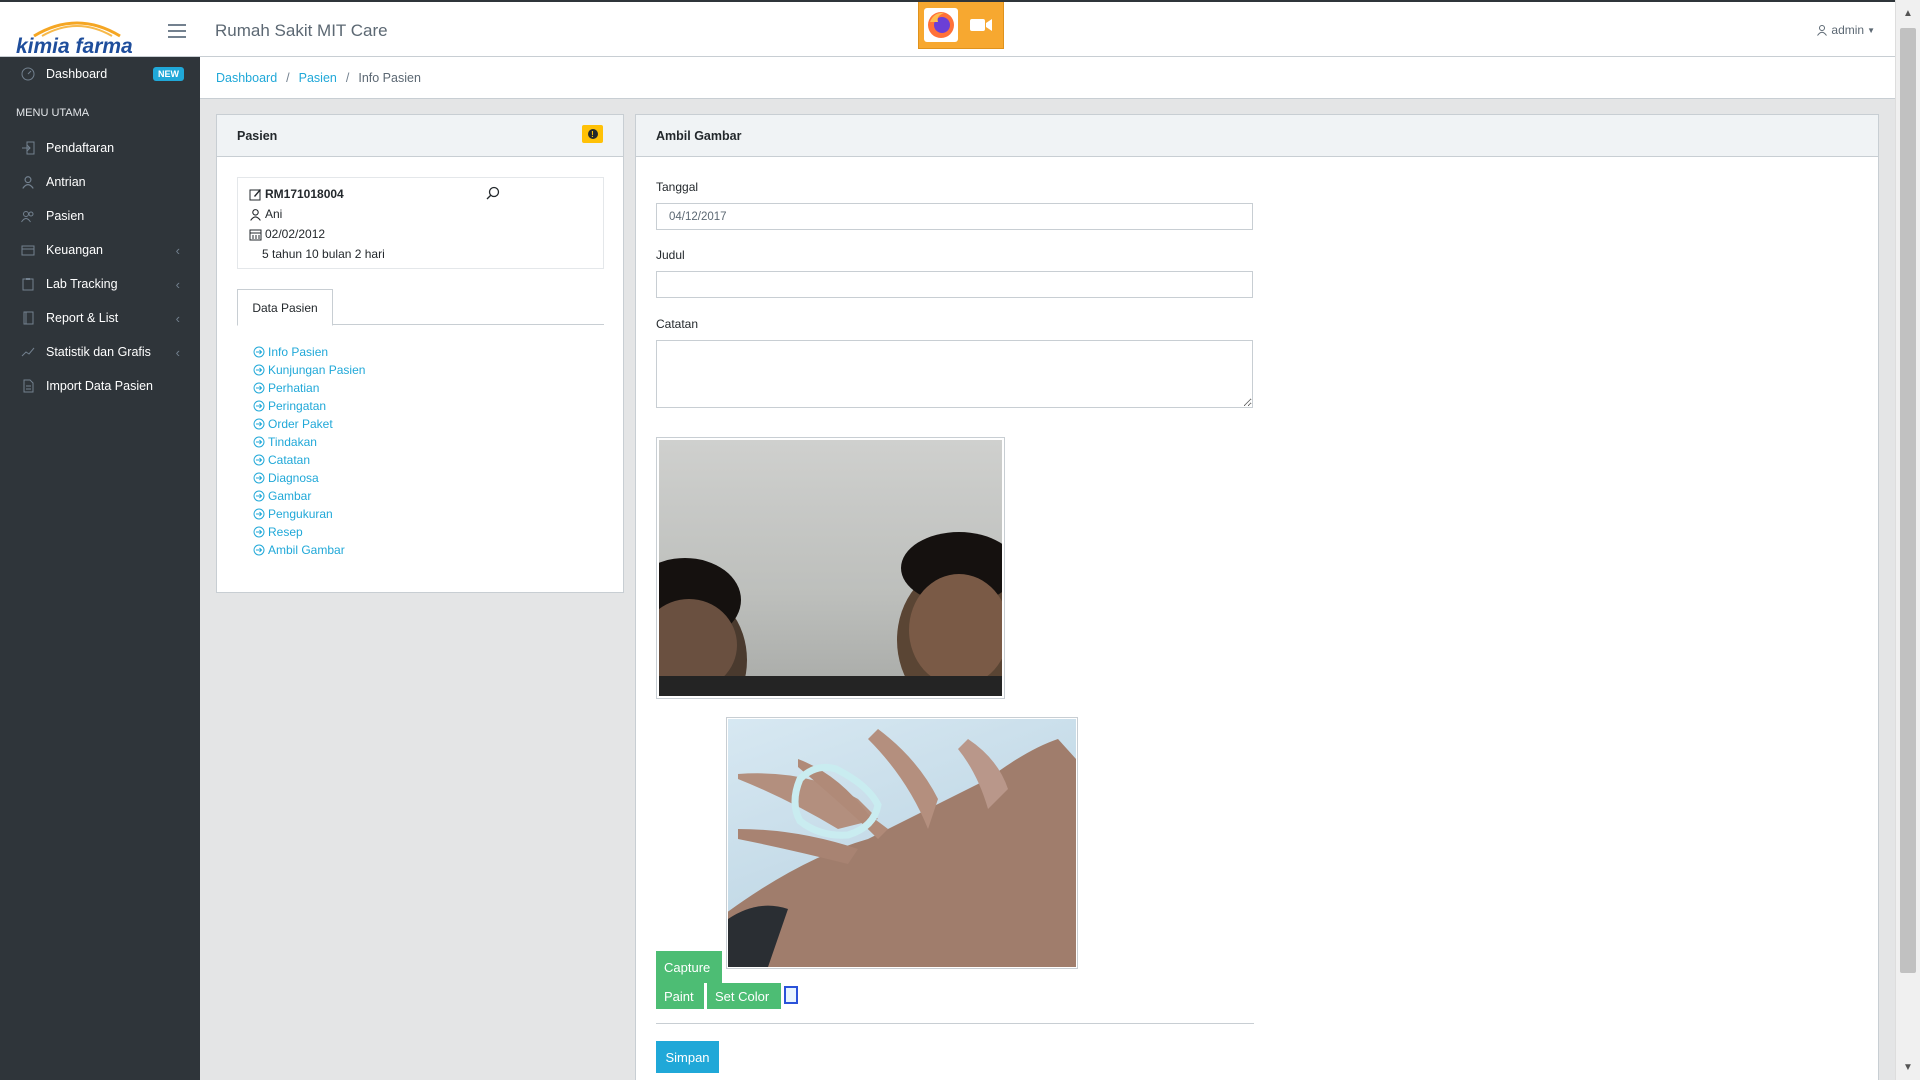  Describe the element at coordinates (961, 25) in the screenshot. I see `browser-extension-bar` at that location.